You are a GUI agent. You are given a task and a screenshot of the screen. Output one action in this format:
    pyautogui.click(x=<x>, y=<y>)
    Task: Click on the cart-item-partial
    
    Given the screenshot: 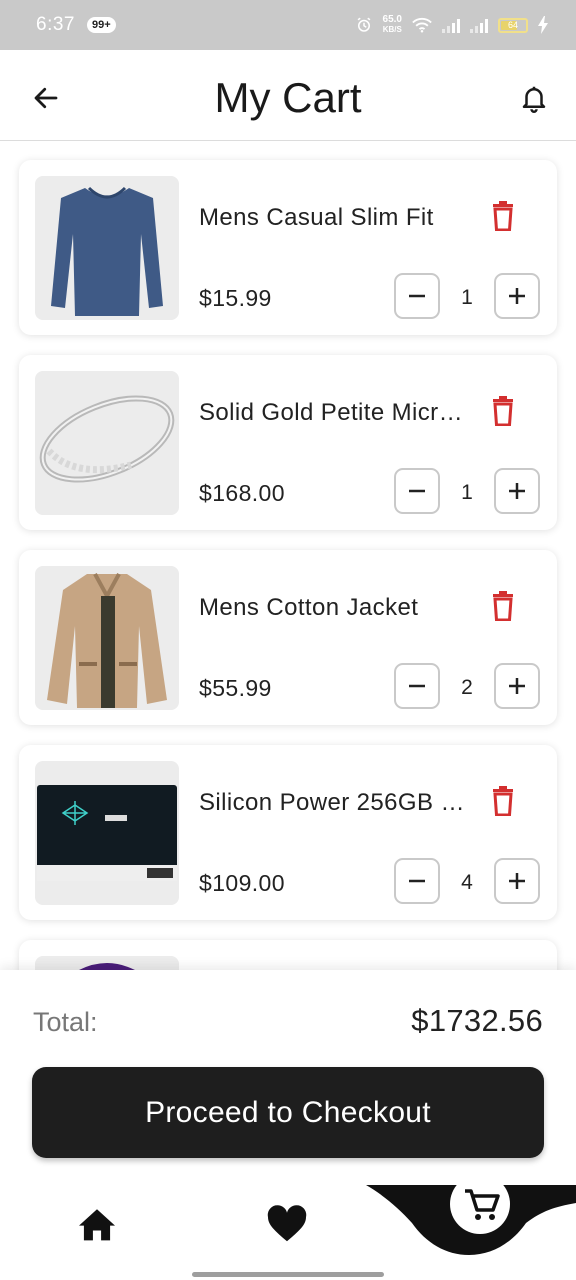 What is the action you would take?
    pyautogui.click(x=288, y=955)
    